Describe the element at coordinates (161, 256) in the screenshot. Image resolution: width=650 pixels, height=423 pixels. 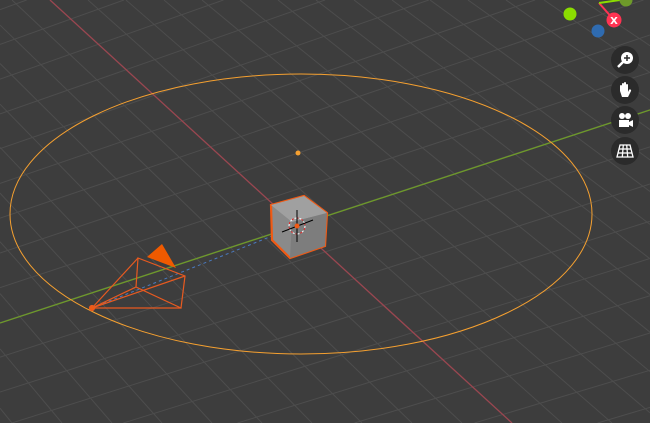
I see `camera-up-triangle` at that location.